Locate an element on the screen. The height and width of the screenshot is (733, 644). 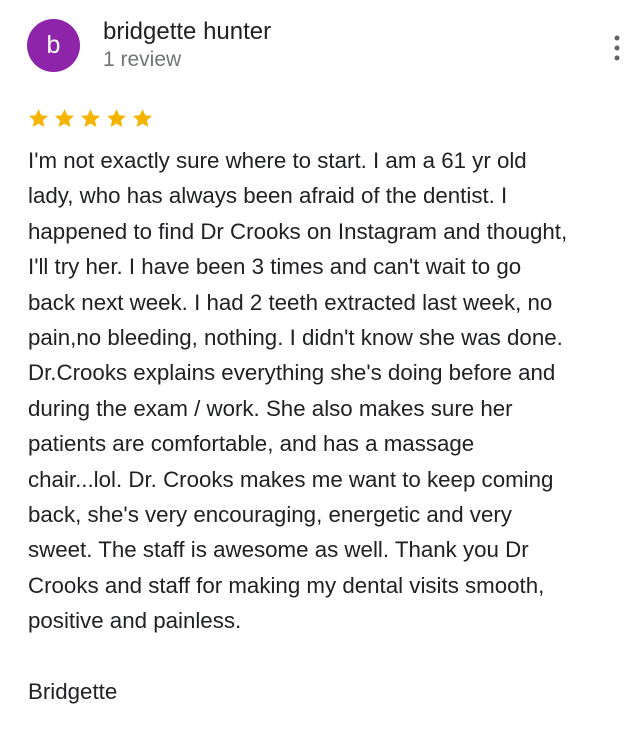
more-vertical-icon is located at coordinates (617, 48).